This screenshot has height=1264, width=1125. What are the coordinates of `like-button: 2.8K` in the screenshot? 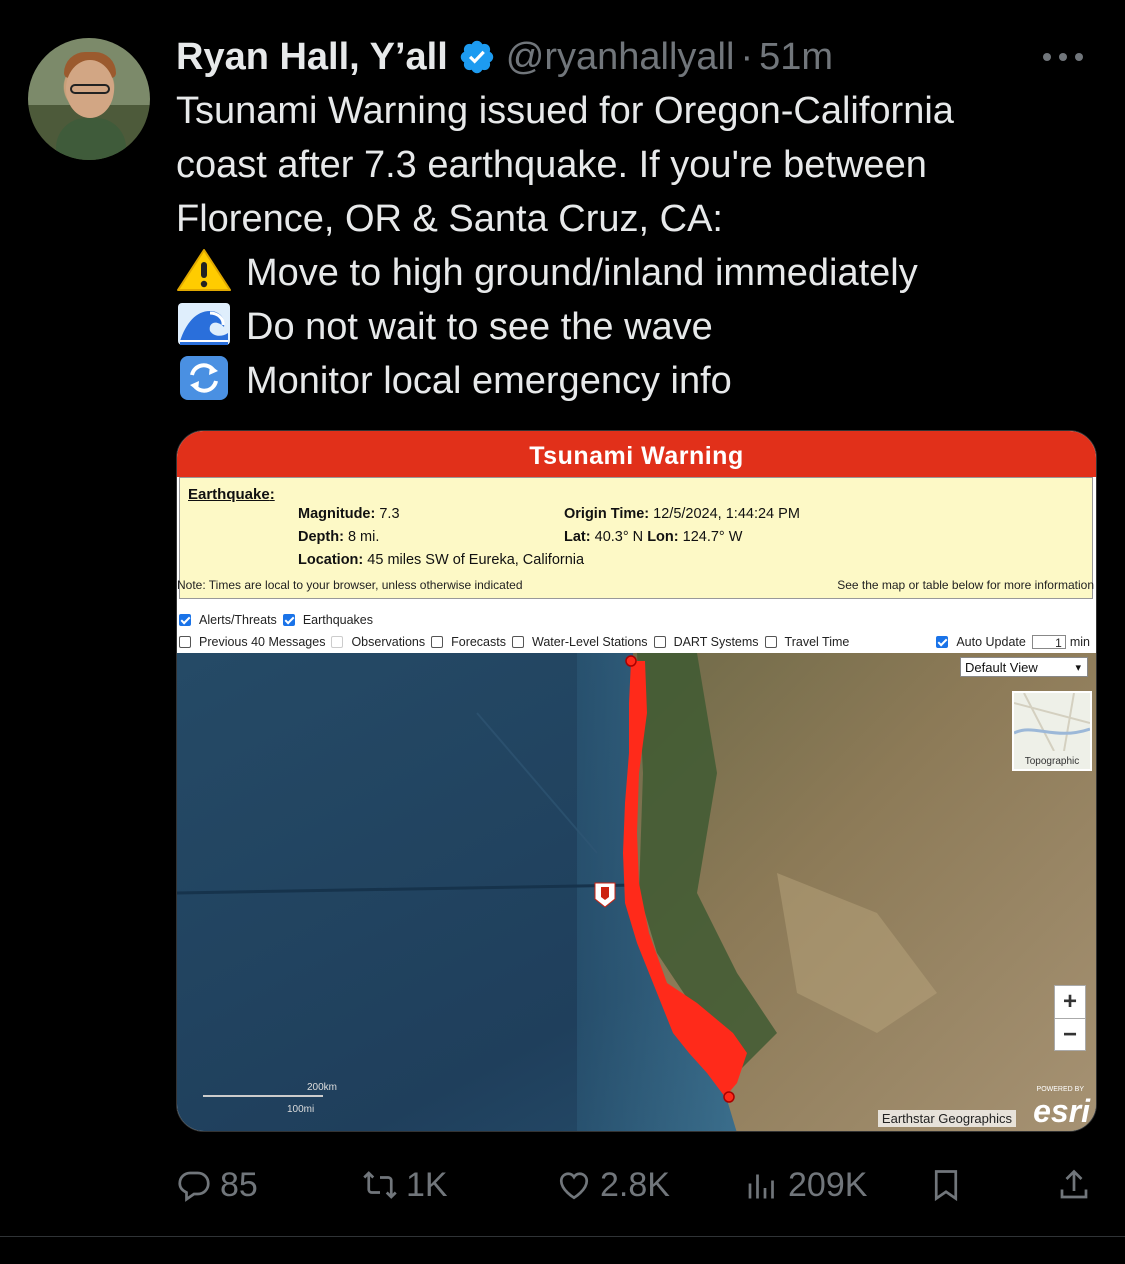 It's located at (613, 1185).